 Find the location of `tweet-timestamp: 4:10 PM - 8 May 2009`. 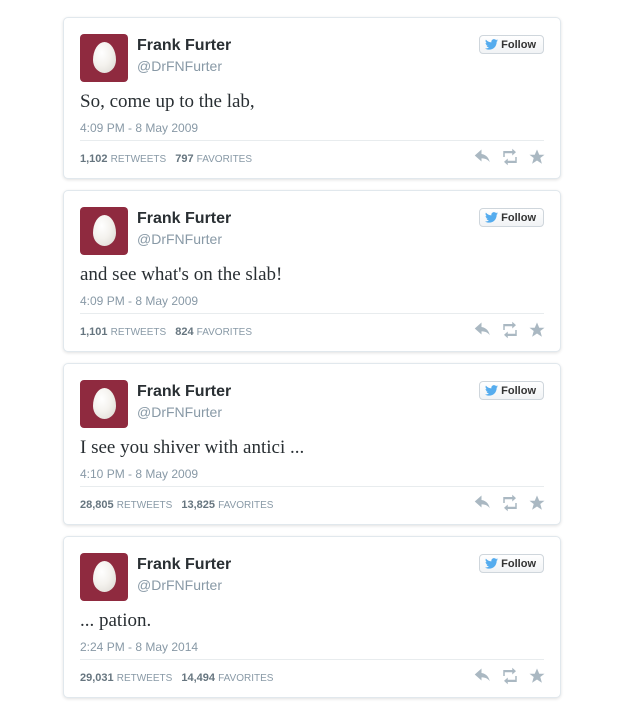

tweet-timestamp: 4:10 PM - 8 May 2009 is located at coordinates (139, 474).